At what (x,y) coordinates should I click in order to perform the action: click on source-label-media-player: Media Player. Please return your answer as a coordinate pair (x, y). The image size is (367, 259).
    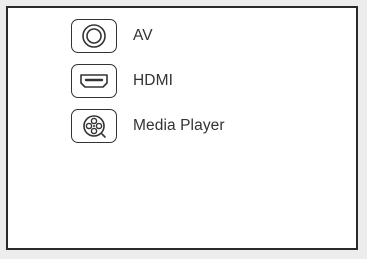
    Looking at the image, I should click on (179, 125).